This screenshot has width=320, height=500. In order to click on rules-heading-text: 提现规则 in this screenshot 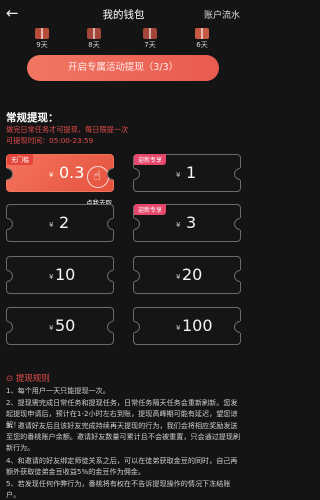, I will do `click(32, 379)`.